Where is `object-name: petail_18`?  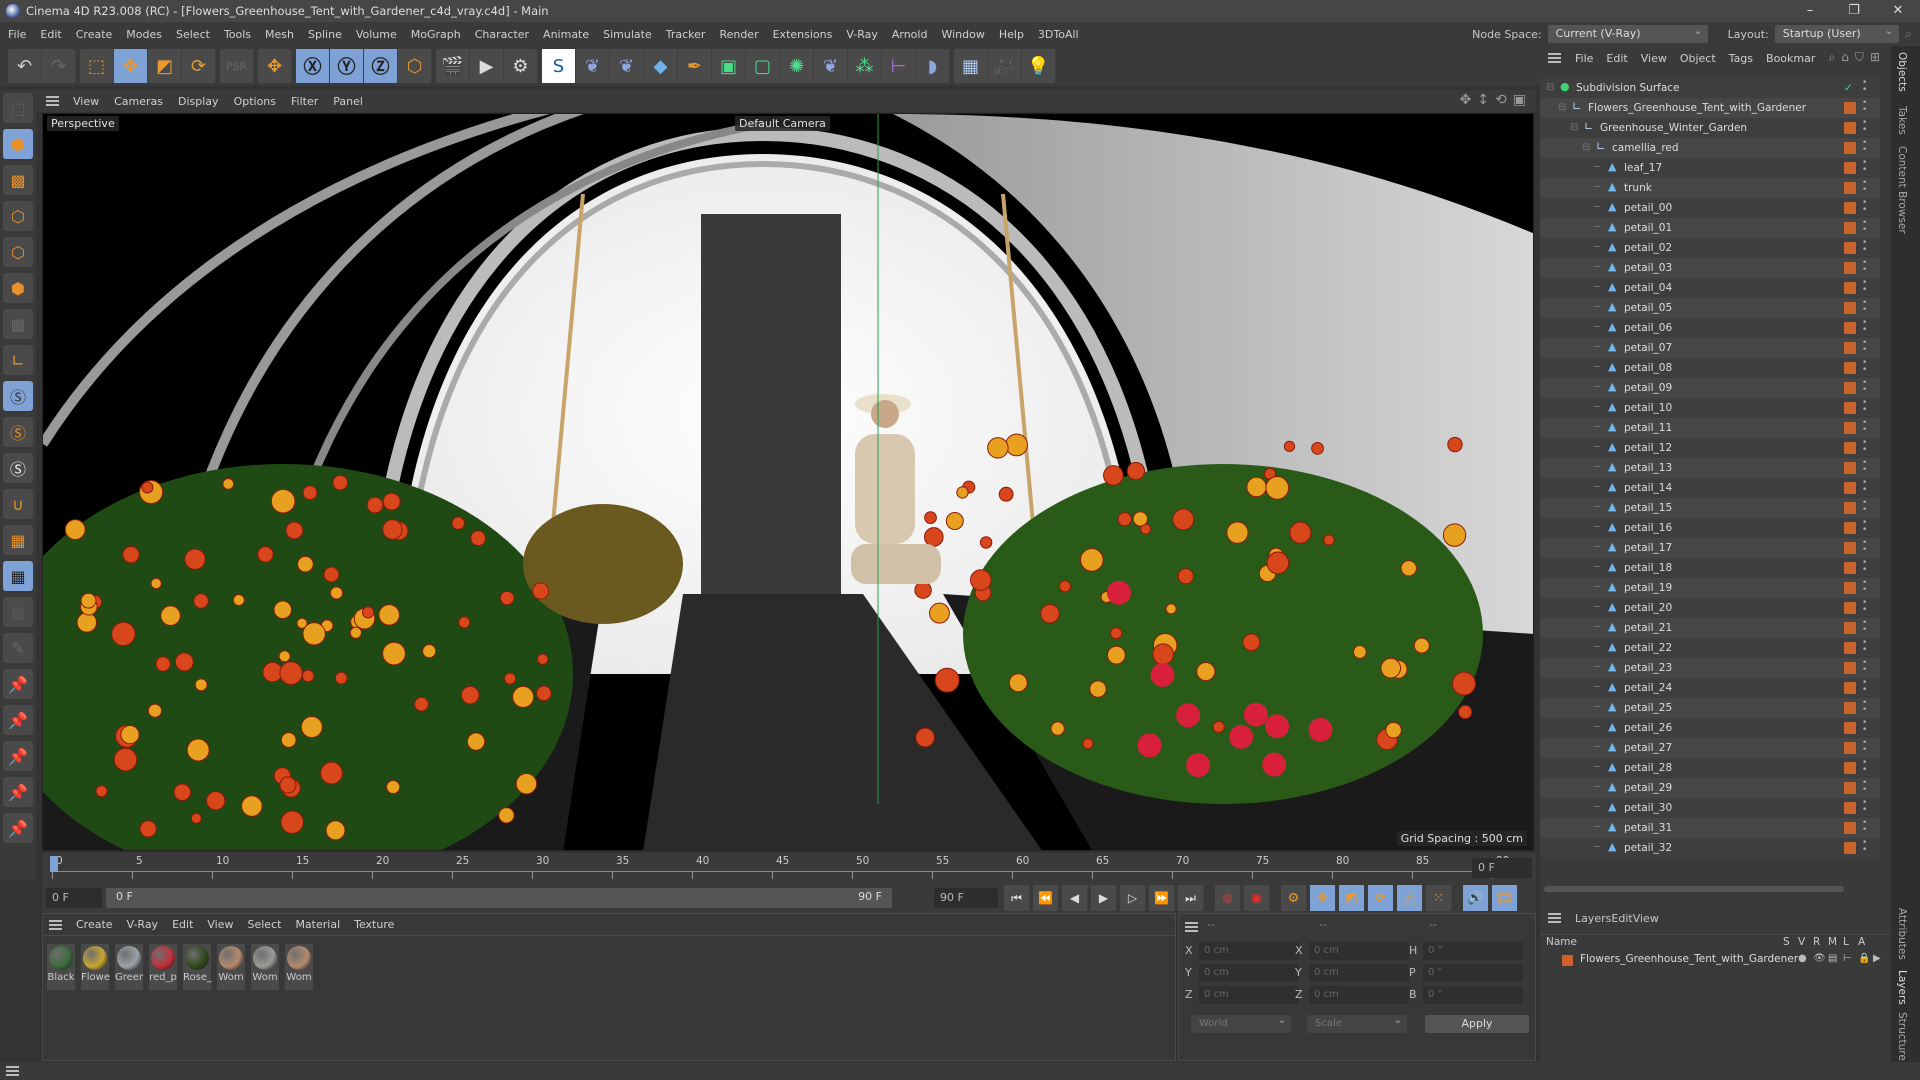 object-name: petail_18 is located at coordinates (1648, 568).